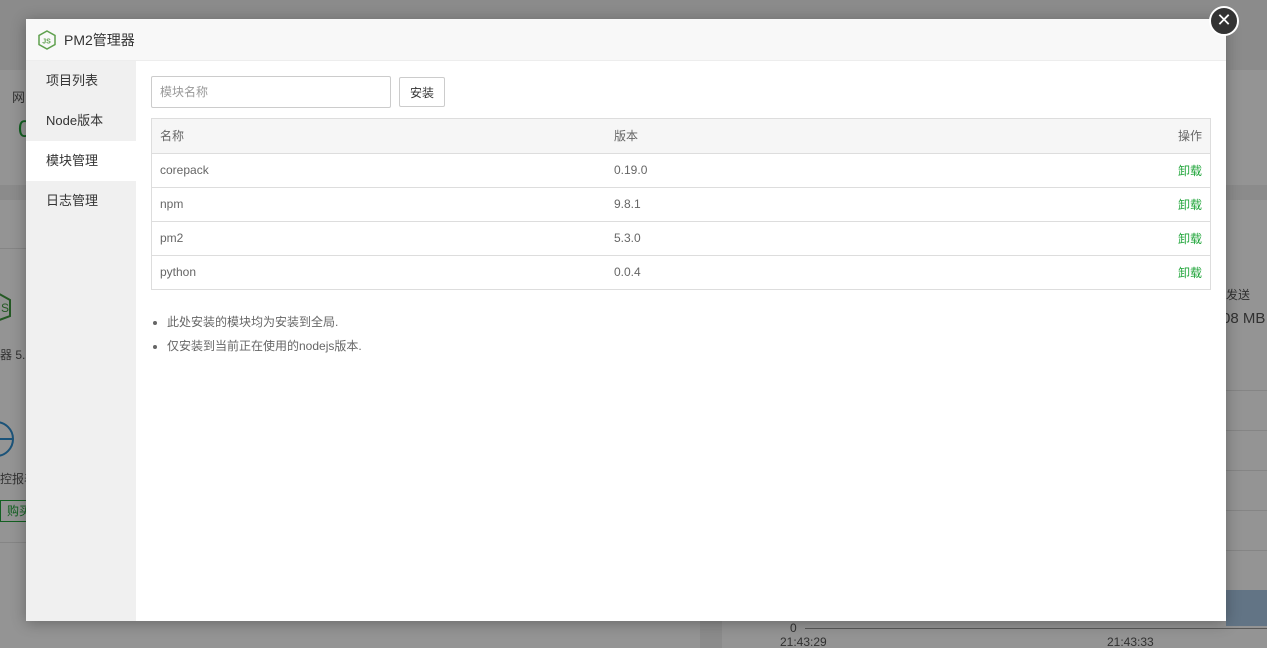 This screenshot has width=1267, height=648. Describe the element at coordinates (81, 161) in the screenshot. I see `side-menu-module-management: 模块管理` at that location.